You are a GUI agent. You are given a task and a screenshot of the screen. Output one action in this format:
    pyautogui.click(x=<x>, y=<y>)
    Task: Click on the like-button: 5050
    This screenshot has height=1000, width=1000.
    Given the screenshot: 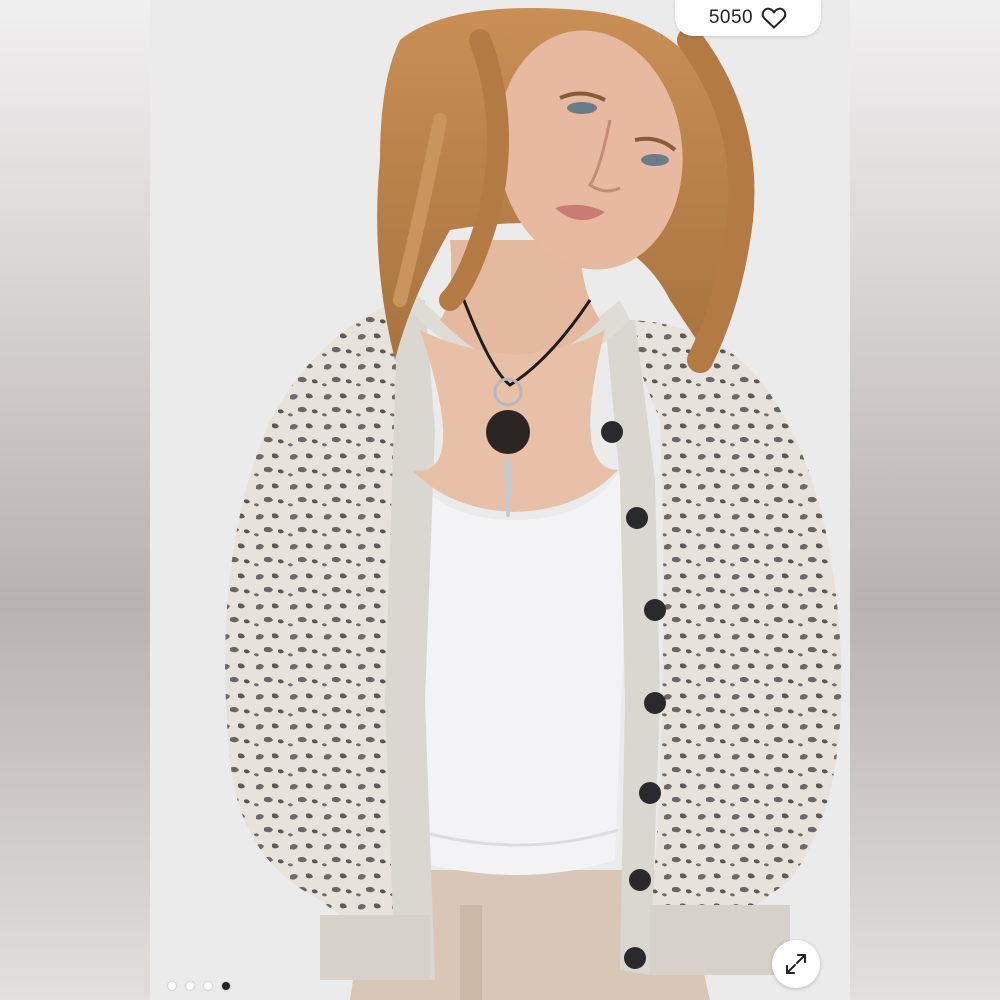 What is the action you would take?
    pyautogui.click(x=748, y=18)
    